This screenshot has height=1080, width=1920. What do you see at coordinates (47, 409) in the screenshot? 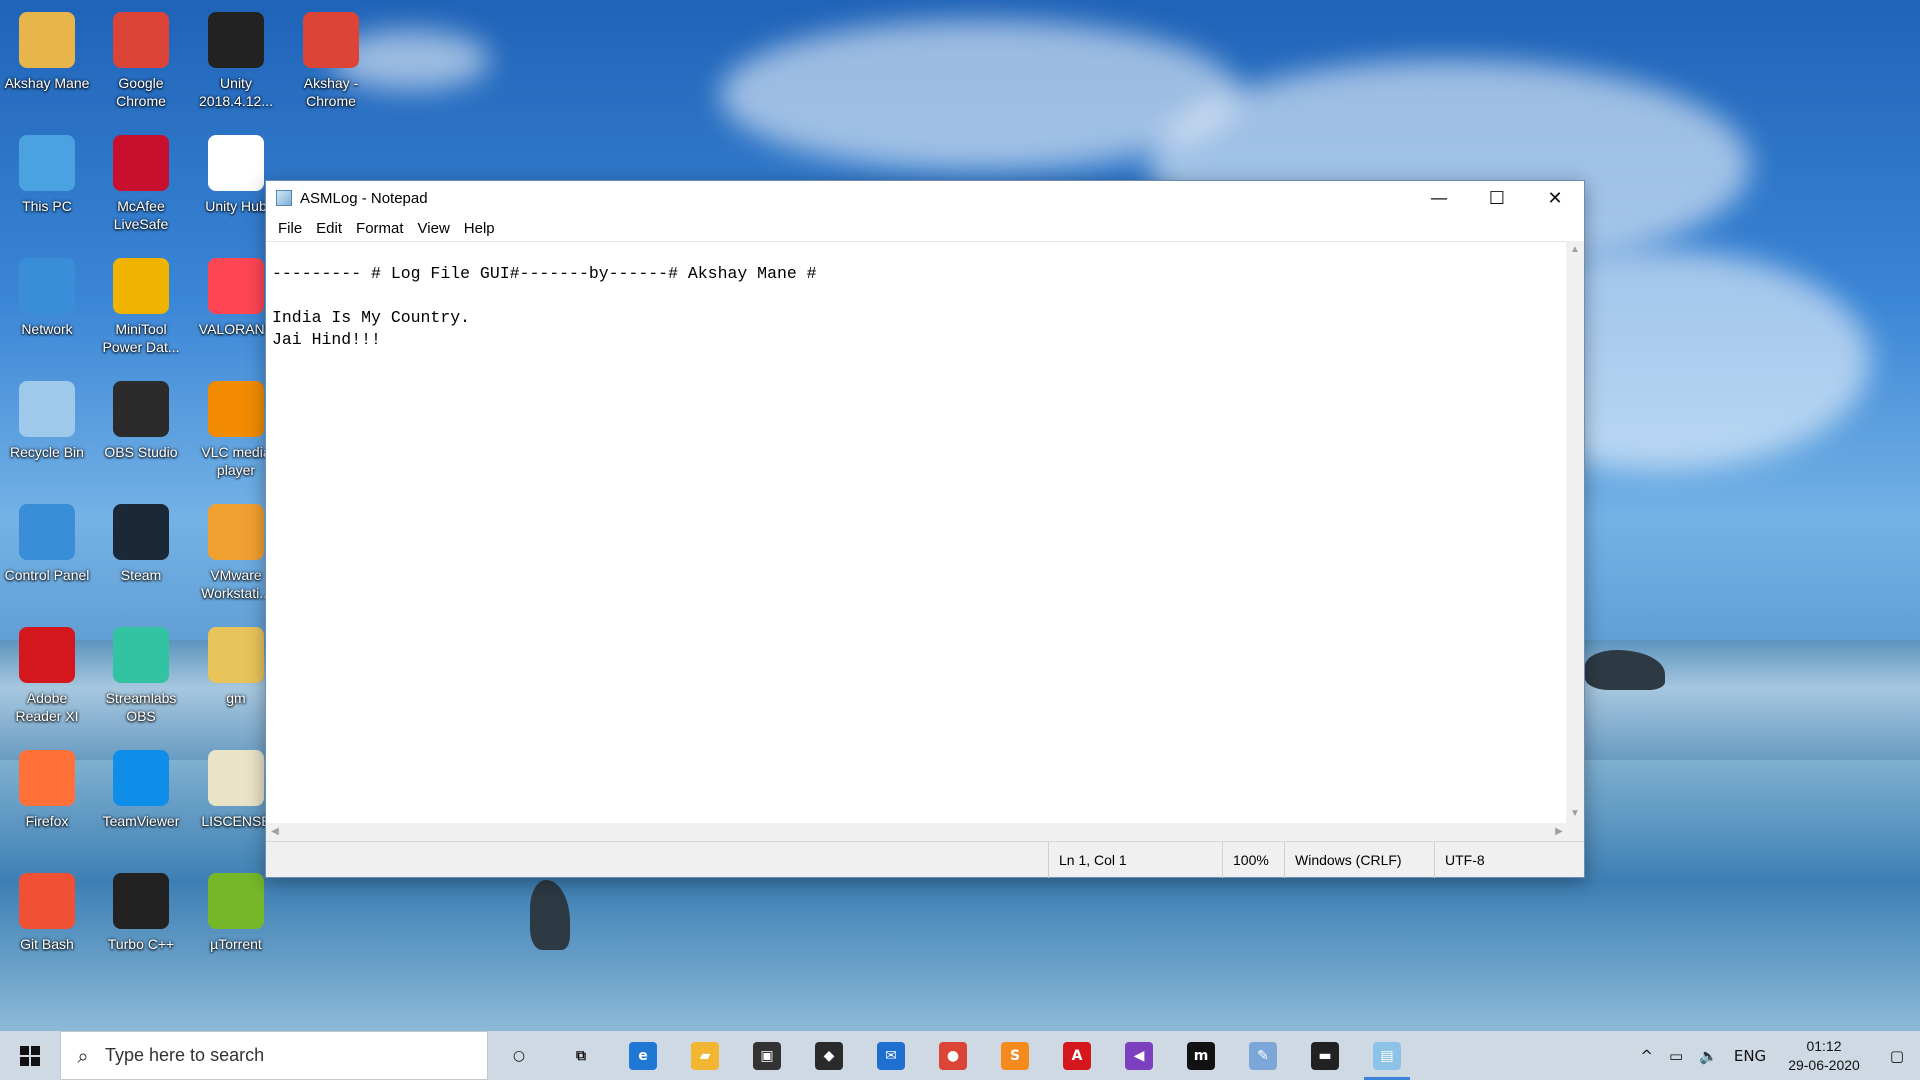
I see `recycle-bin-icon` at bounding box center [47, 409].